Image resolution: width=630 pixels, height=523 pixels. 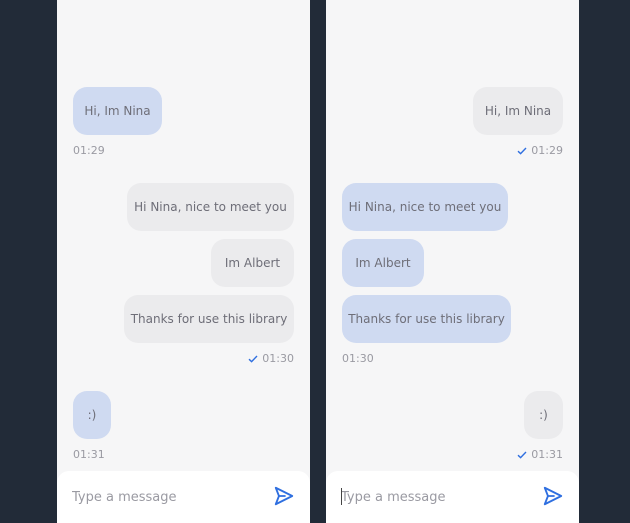 What do you see at coordinates (341, 496) in the screenshot?
I see `text-caret` at bounding box center [341, 496].